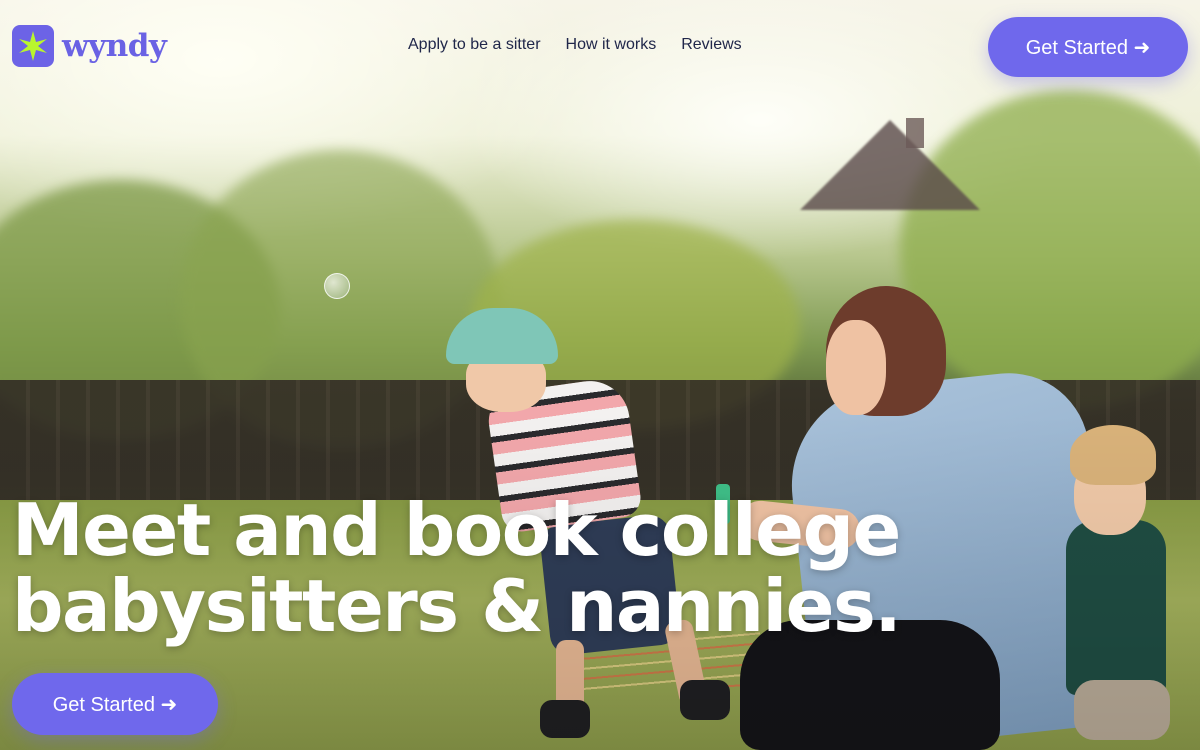 This screenshot has height=750, width=1200. Describe the element at coordinates (456, 530) in the screenshot. I see `hero-headline-line1: Meet and book college` at that location.